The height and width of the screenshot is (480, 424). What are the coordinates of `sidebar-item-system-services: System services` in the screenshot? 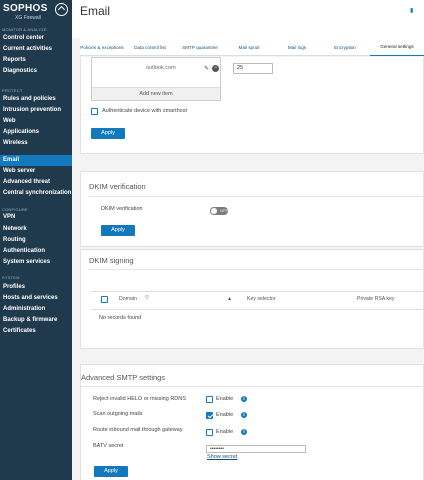 It's located at (36, 262).